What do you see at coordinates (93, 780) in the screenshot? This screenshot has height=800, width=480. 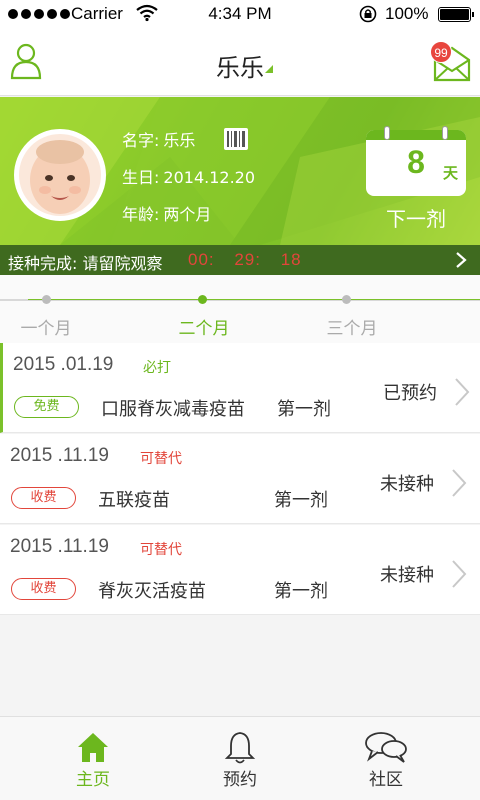 I see `tab-home-label: 主页` at bounding box center [93, 780].